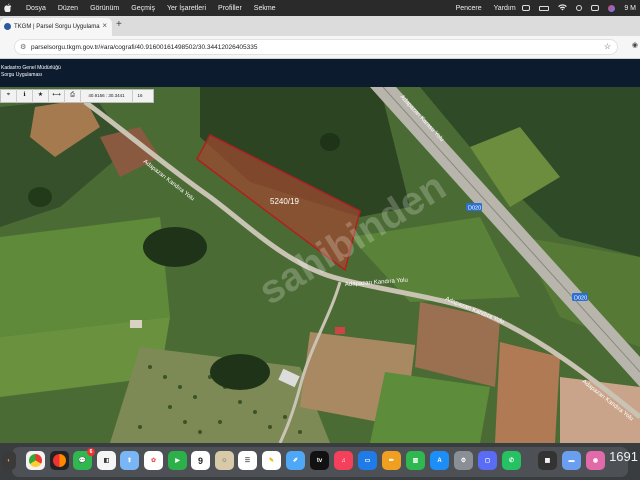 The image size is (640, 480). Describe the element at coordinates (511, 460) in the screenshot. I see `whatsapp-icon: ✆` at that location.